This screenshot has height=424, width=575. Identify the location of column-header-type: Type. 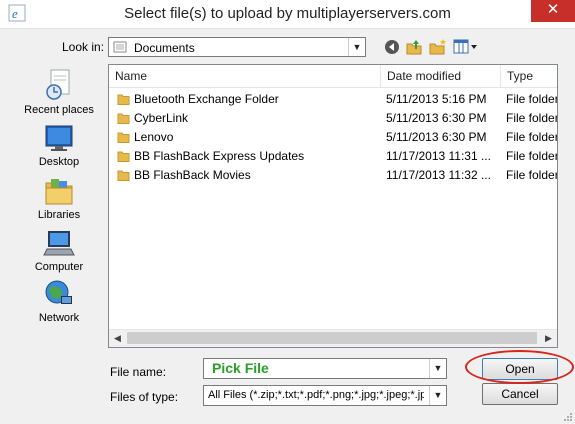
(529, 76).